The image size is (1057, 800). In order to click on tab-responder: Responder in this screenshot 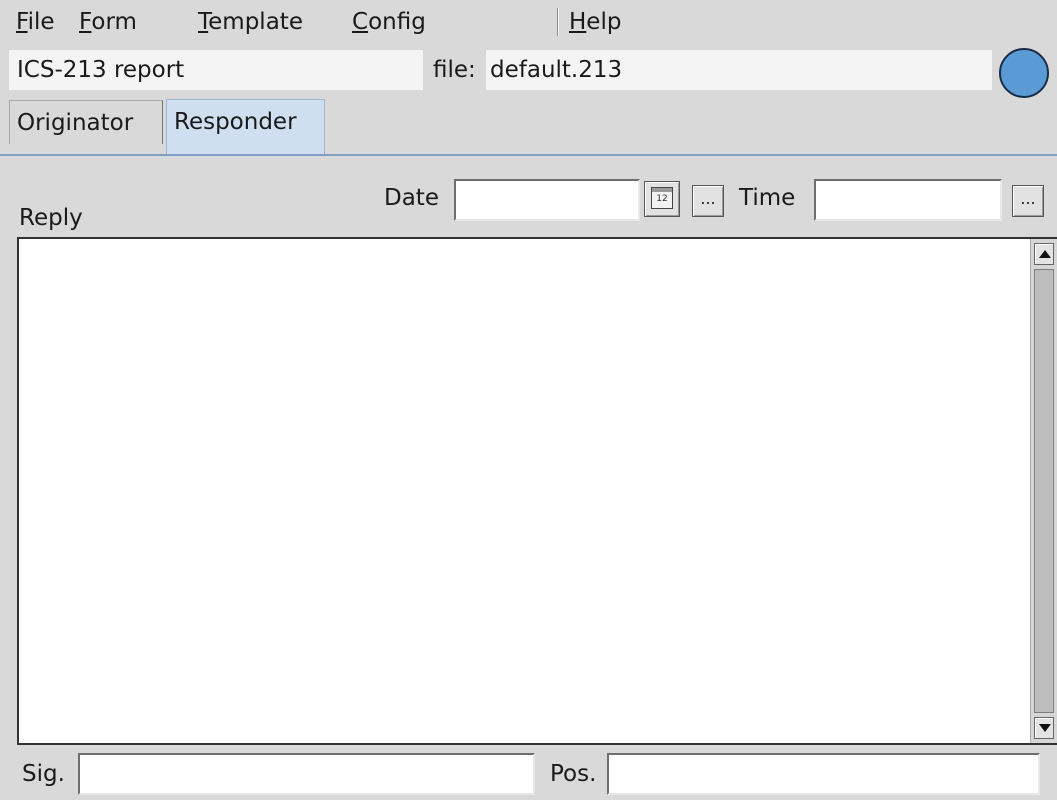, I will do `click(245, 127)`.